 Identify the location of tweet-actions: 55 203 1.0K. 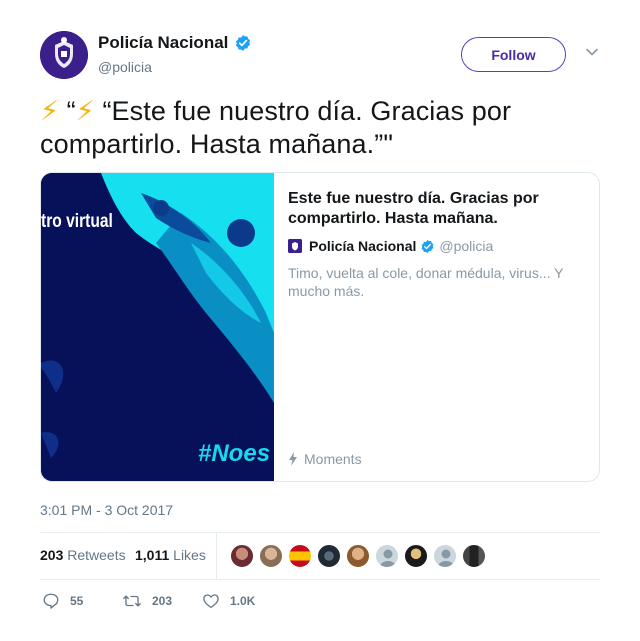
(320, 602).